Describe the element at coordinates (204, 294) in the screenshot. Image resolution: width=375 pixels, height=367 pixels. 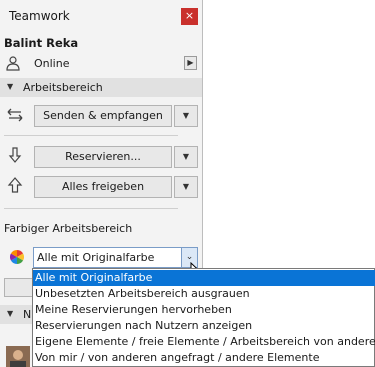
I see `dropdown-option: Unbesetzten Arbeitsbereich ausgrauen` at that location.